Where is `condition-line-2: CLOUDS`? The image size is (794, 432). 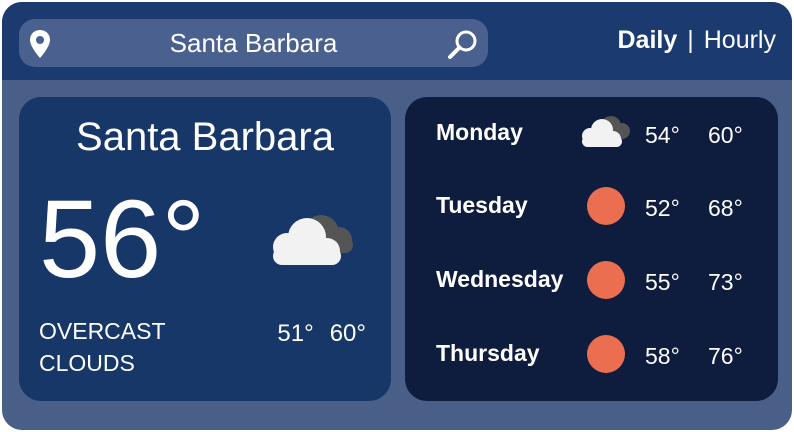 condition-line-2: CLOUDS is located at coordinates (87, 363).